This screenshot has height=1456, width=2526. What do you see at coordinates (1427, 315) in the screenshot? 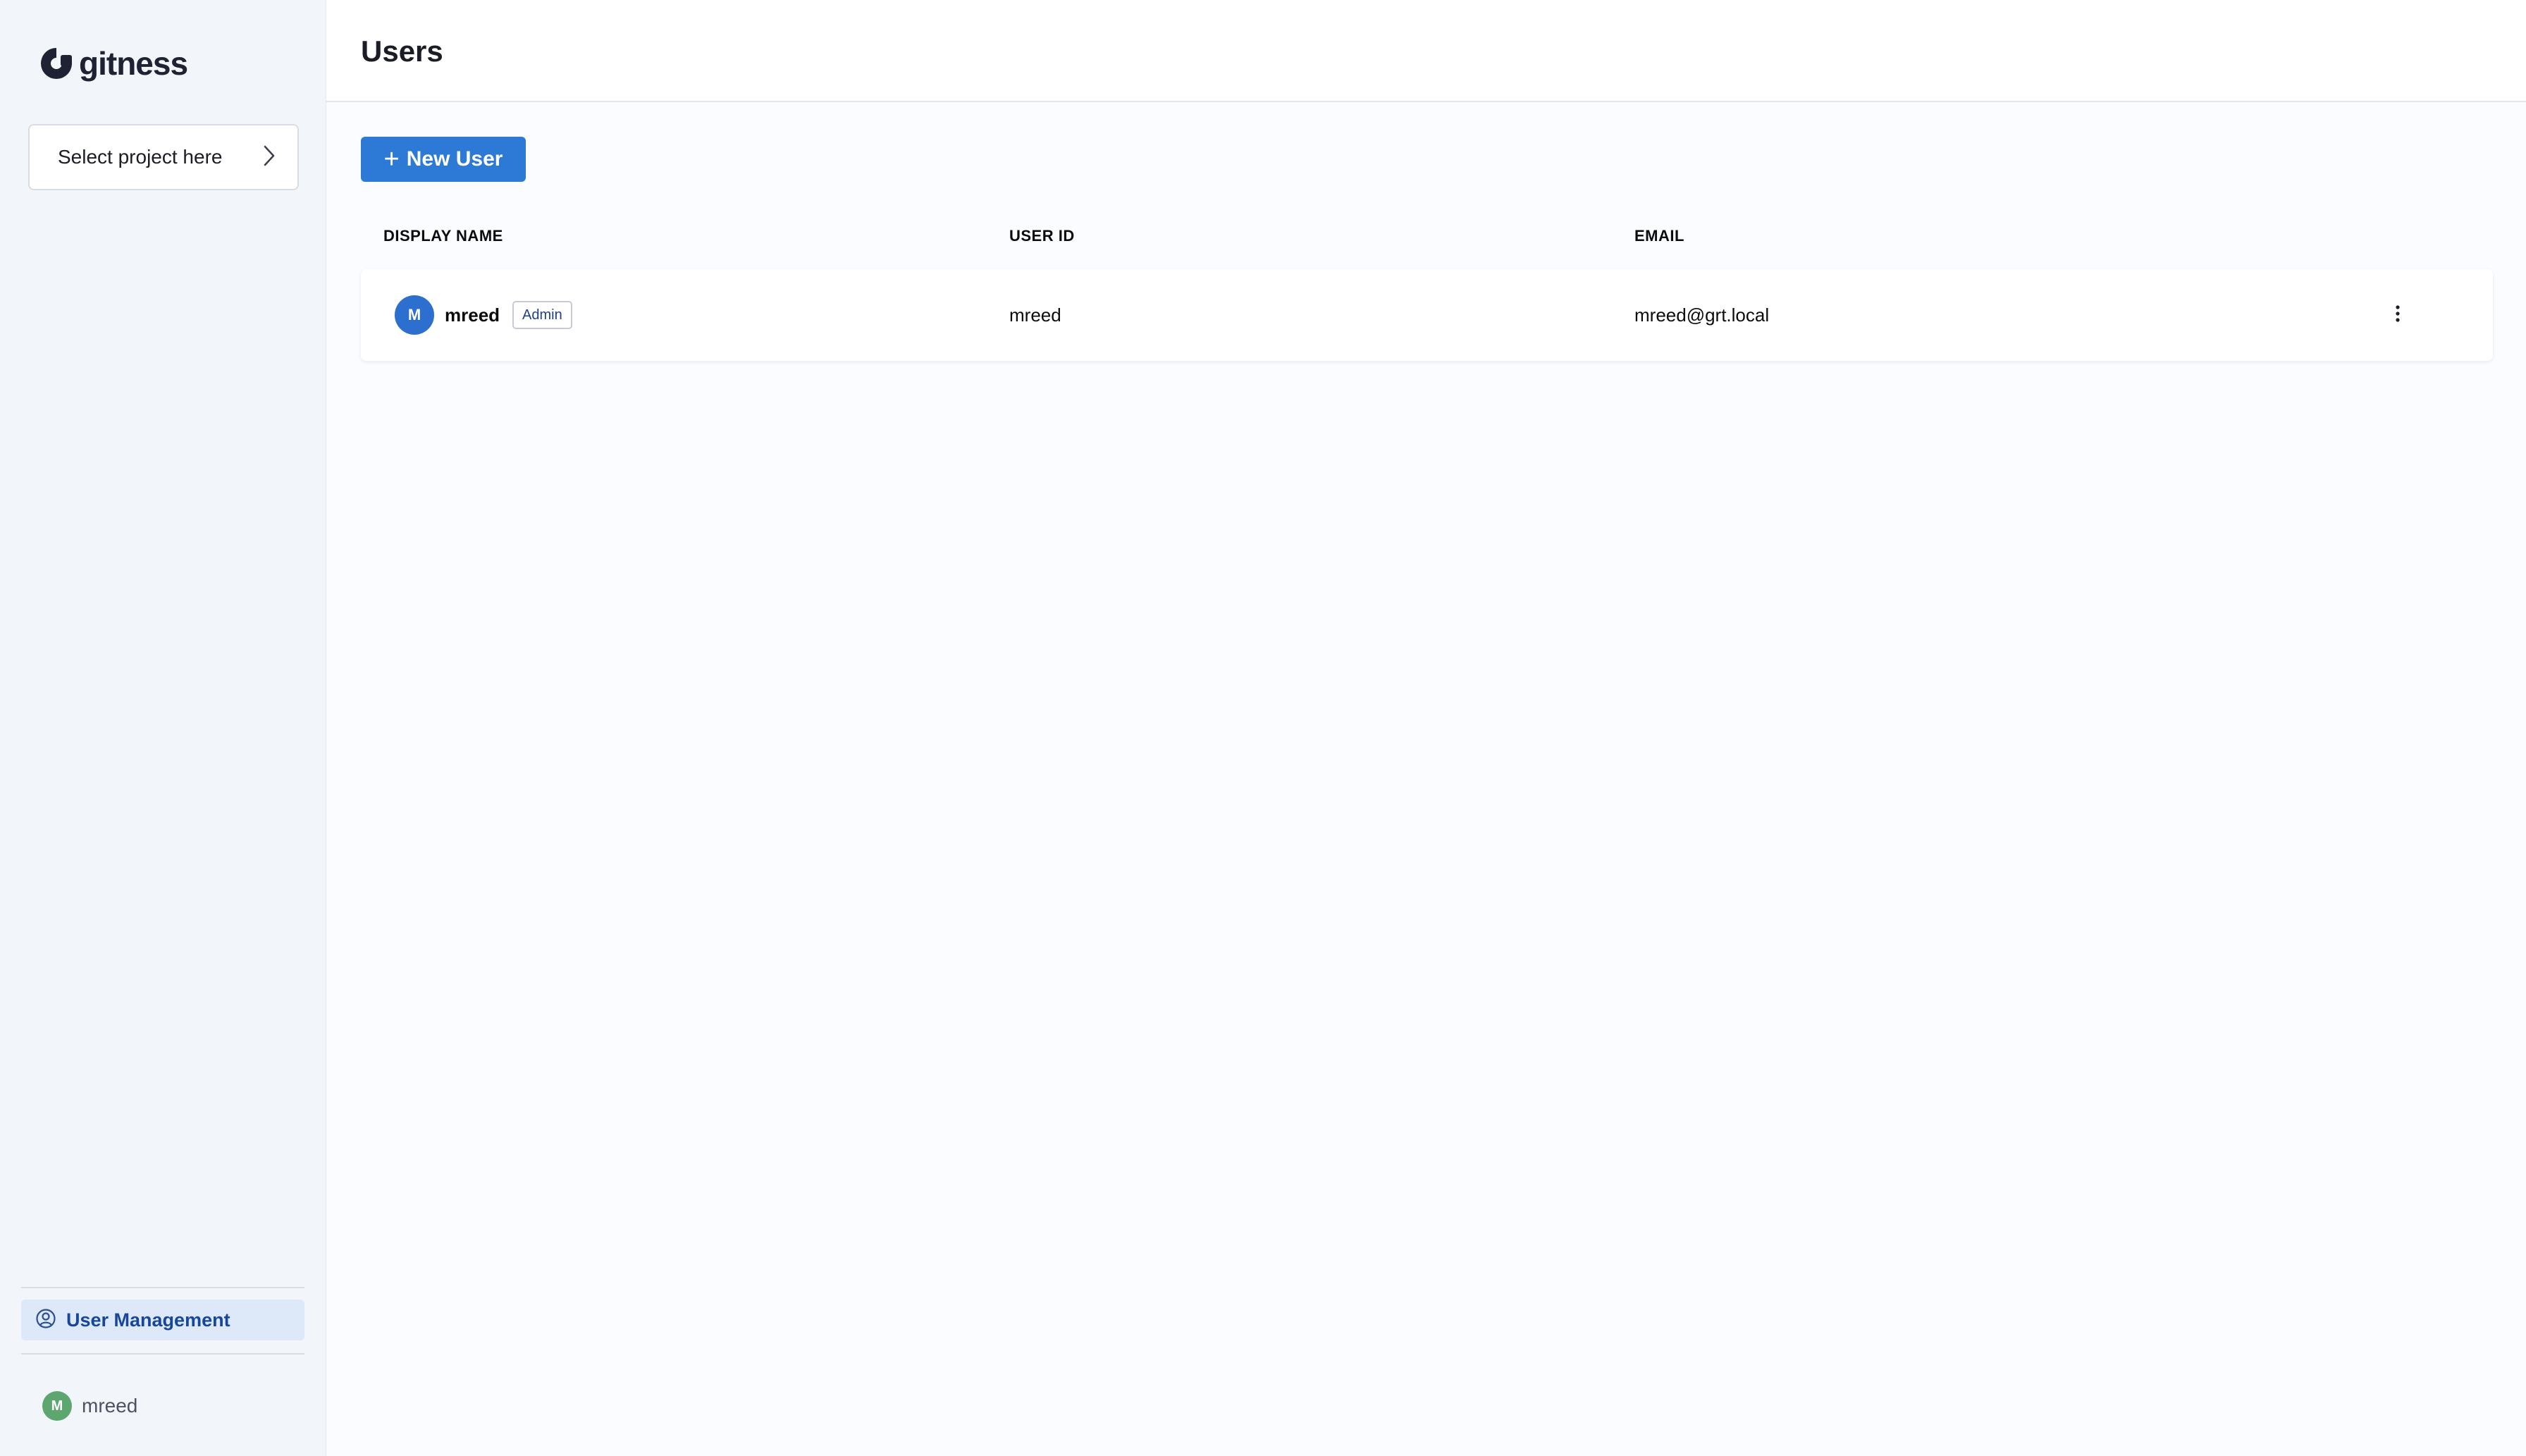
I see `table-row: M mreed Admin mreed mreed@grt.local` at bounding box center [1427, 315].